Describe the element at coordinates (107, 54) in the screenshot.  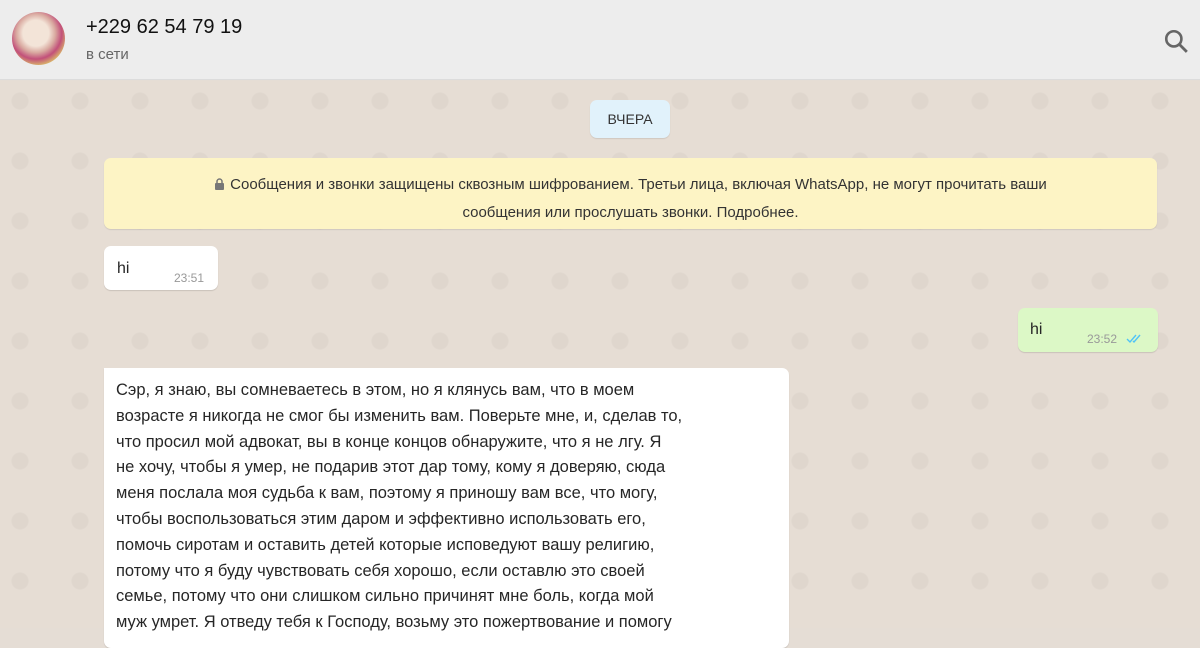
I see `contact-status: в сети` at that location.